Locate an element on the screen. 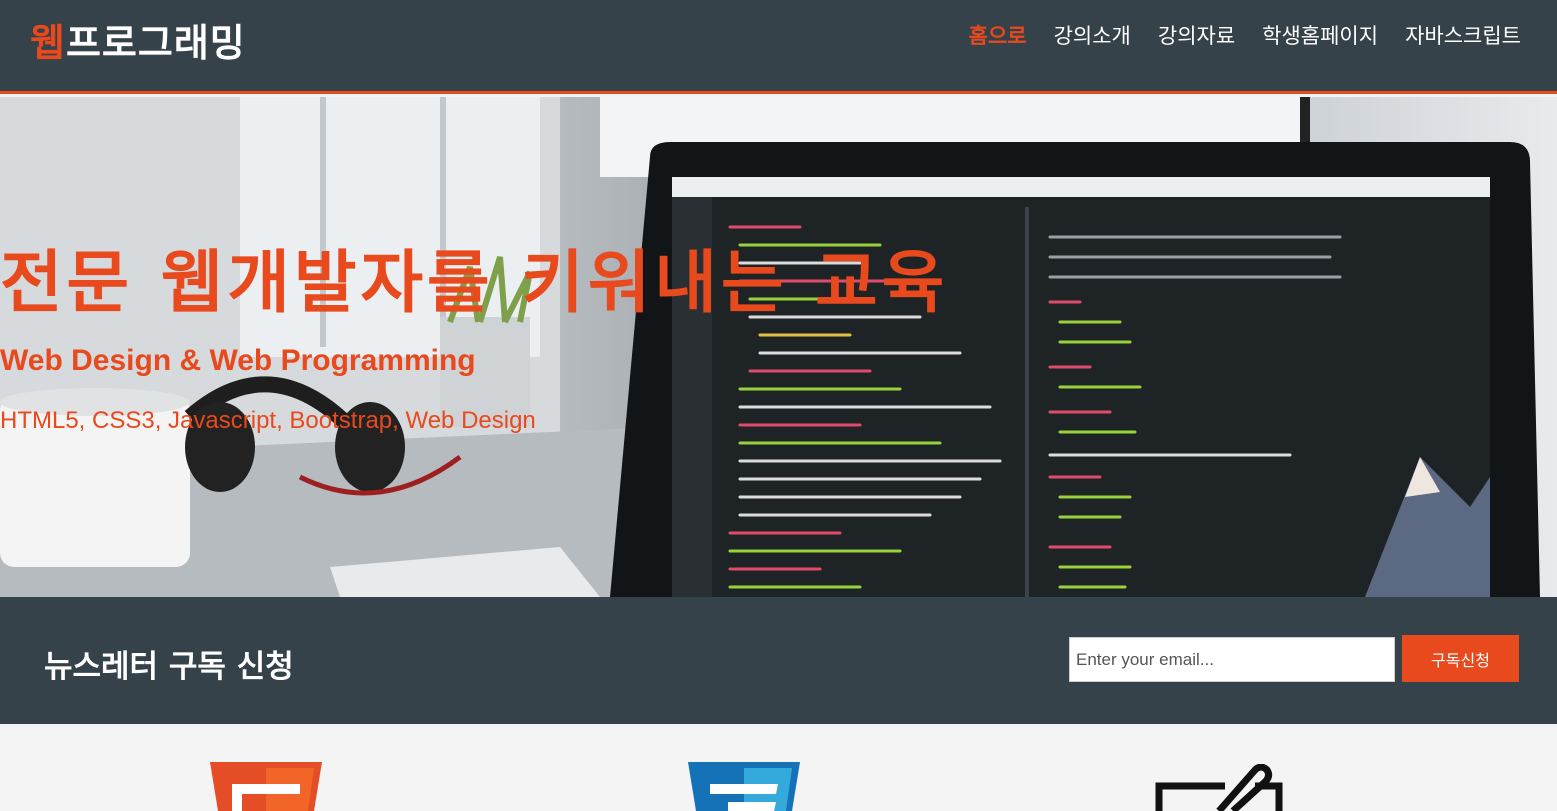 This screenshot has width=1557, height=811. nav-home: 홈으로 is located at coordinates (998, 35).